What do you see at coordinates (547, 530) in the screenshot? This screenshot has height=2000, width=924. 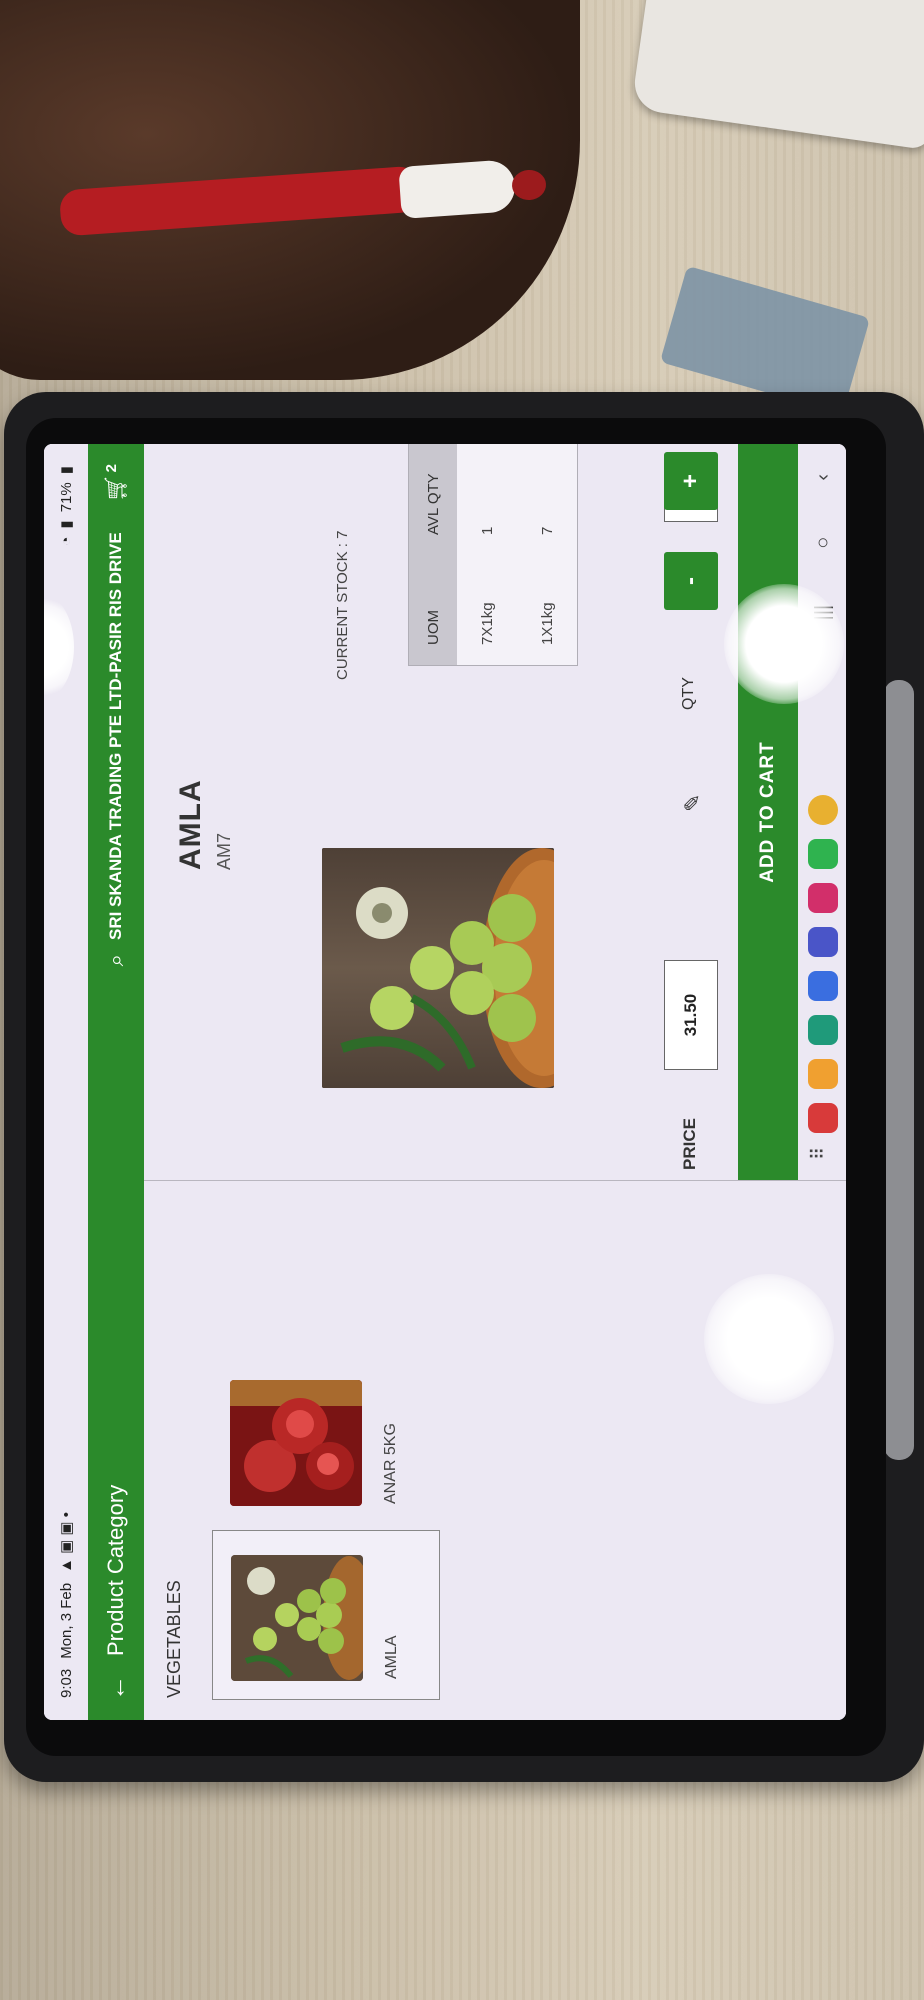 I see `avl-qty-value: 7` at bounding box center [547, 530].